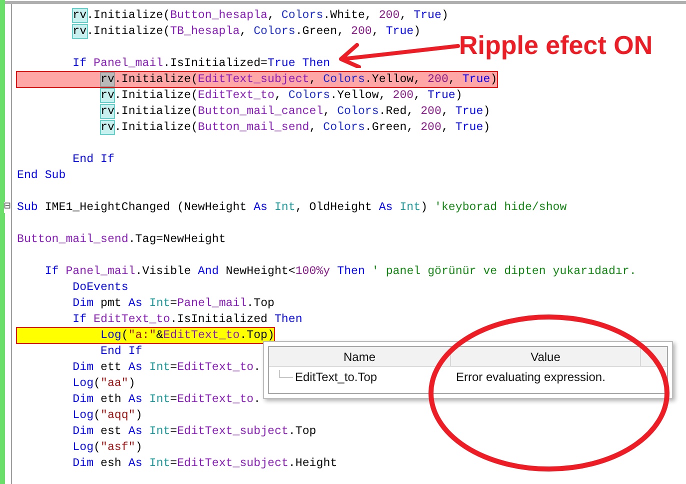  I want to click on code-line: Dim pmt As Int=Panel_mail.Top, so click(173, 303).